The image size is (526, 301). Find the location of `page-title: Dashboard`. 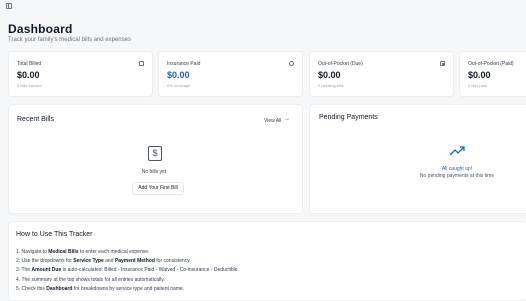

page-title: Dashboard is located at coordinates (40, 29).